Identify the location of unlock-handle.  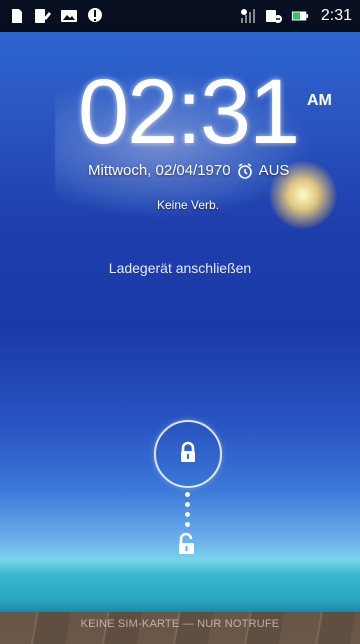
(188, 454).